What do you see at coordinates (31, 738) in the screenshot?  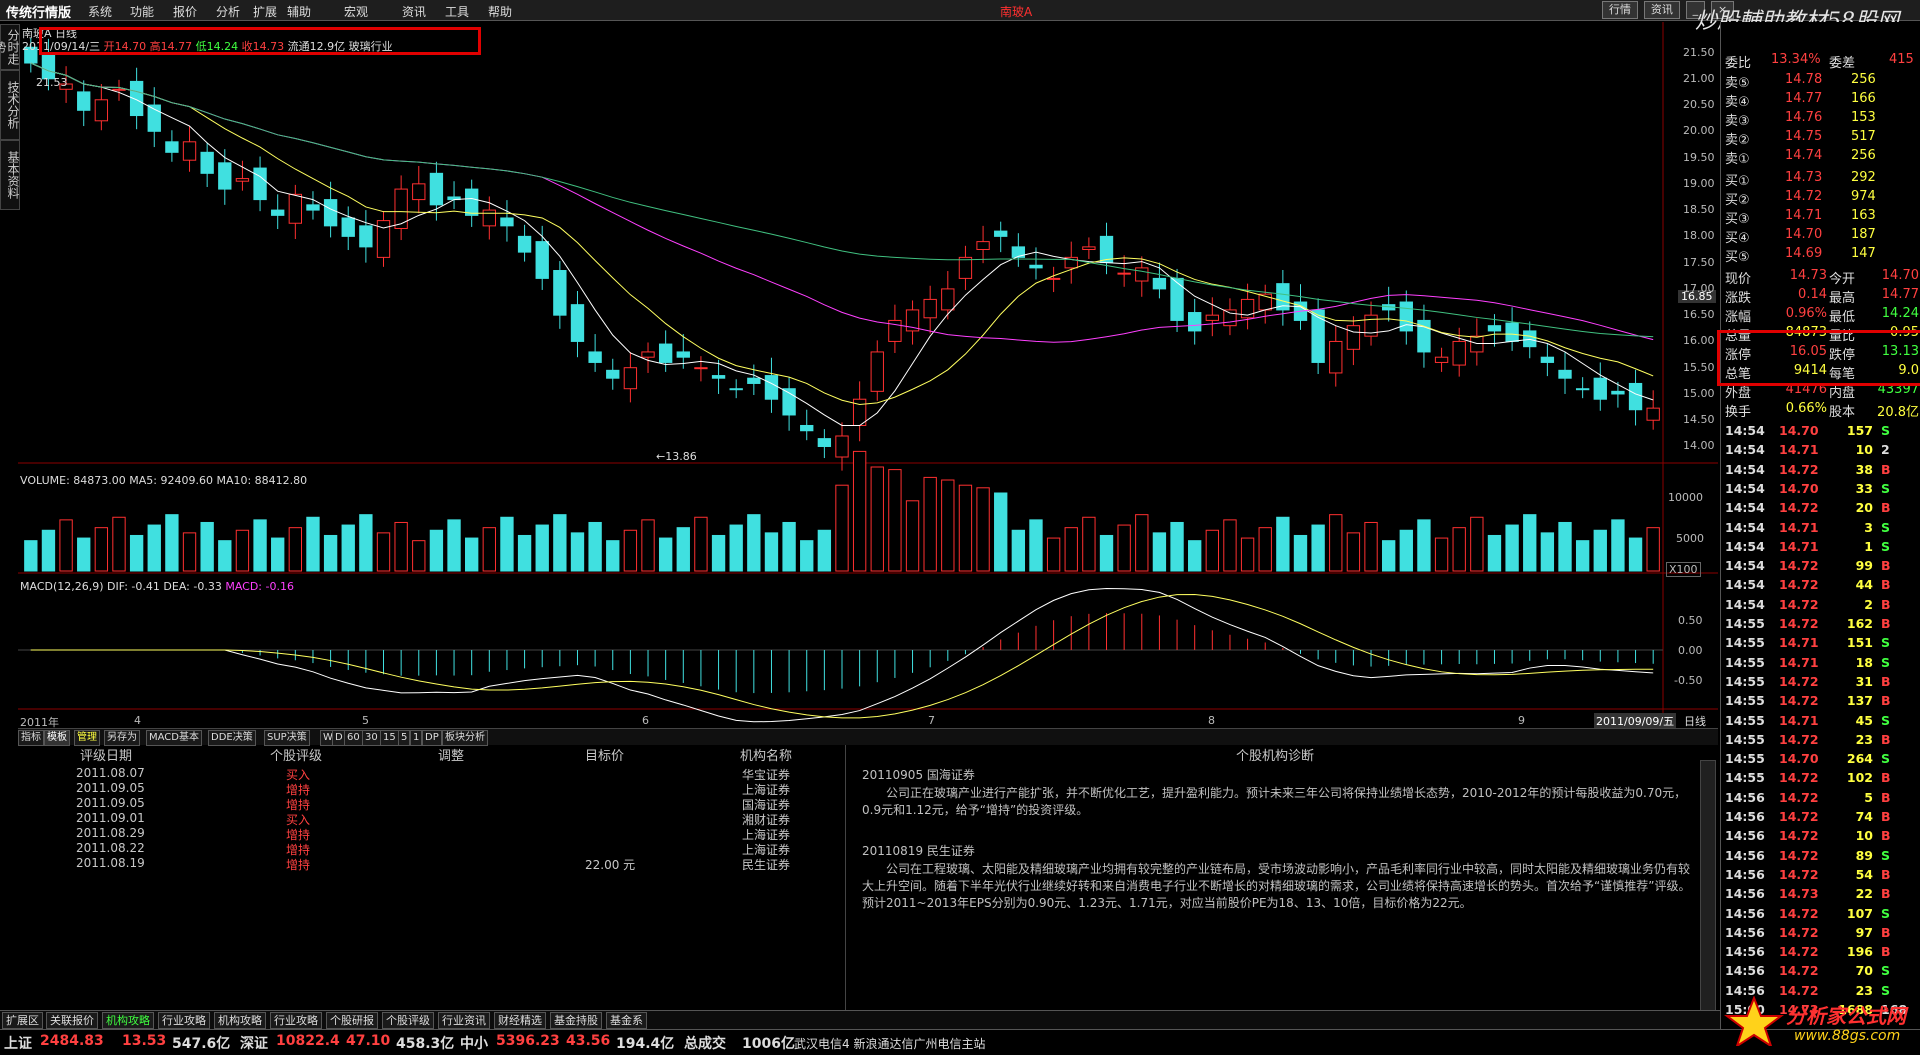 I see `chart-tab-indicator: 指标` at bounding box center [31, 738].